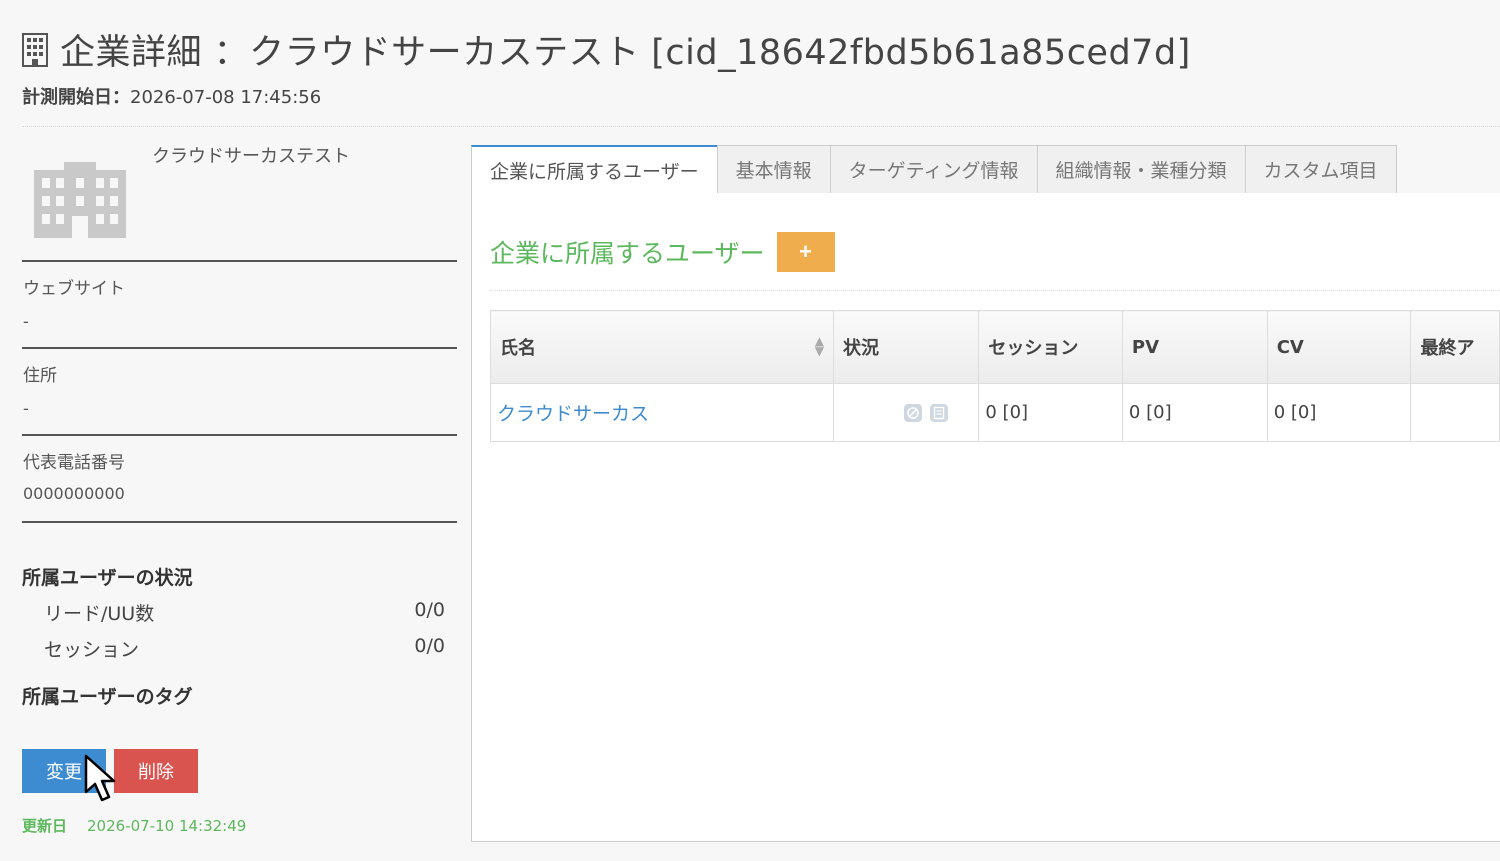 The image size is (1500, 861). Describe the element at coordinates (74, 493) in the screenshot. I see `phone-value: 0000000000` at that location.